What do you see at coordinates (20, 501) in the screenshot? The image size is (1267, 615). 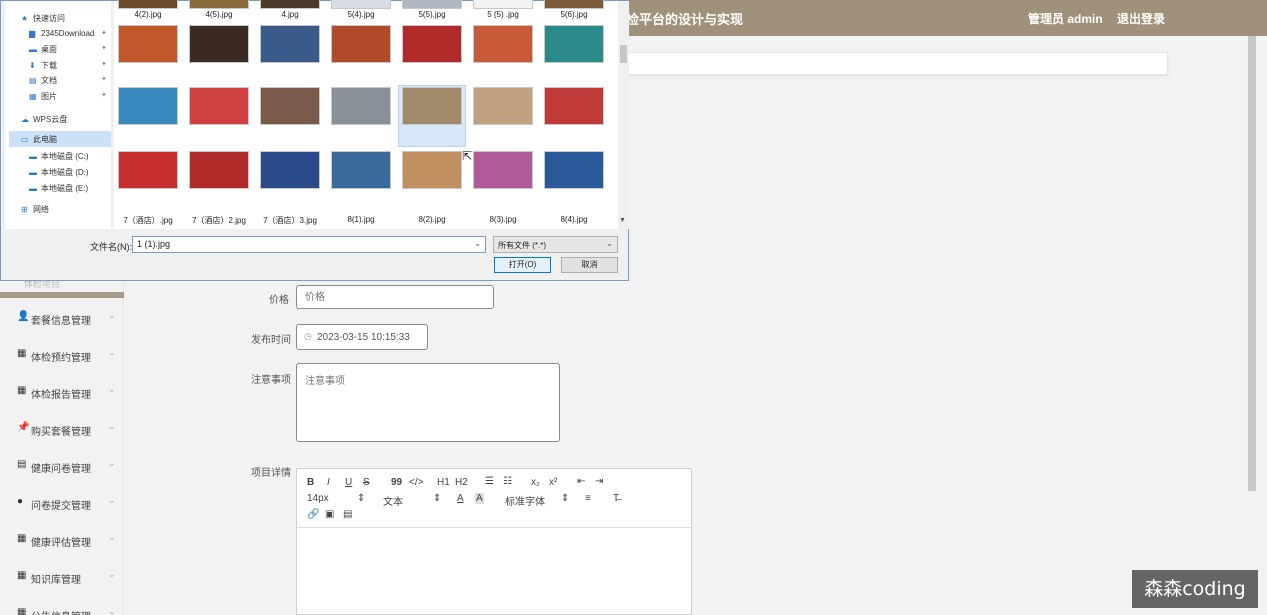 I see `location-icon: ●` at bounding box center [20, 501].